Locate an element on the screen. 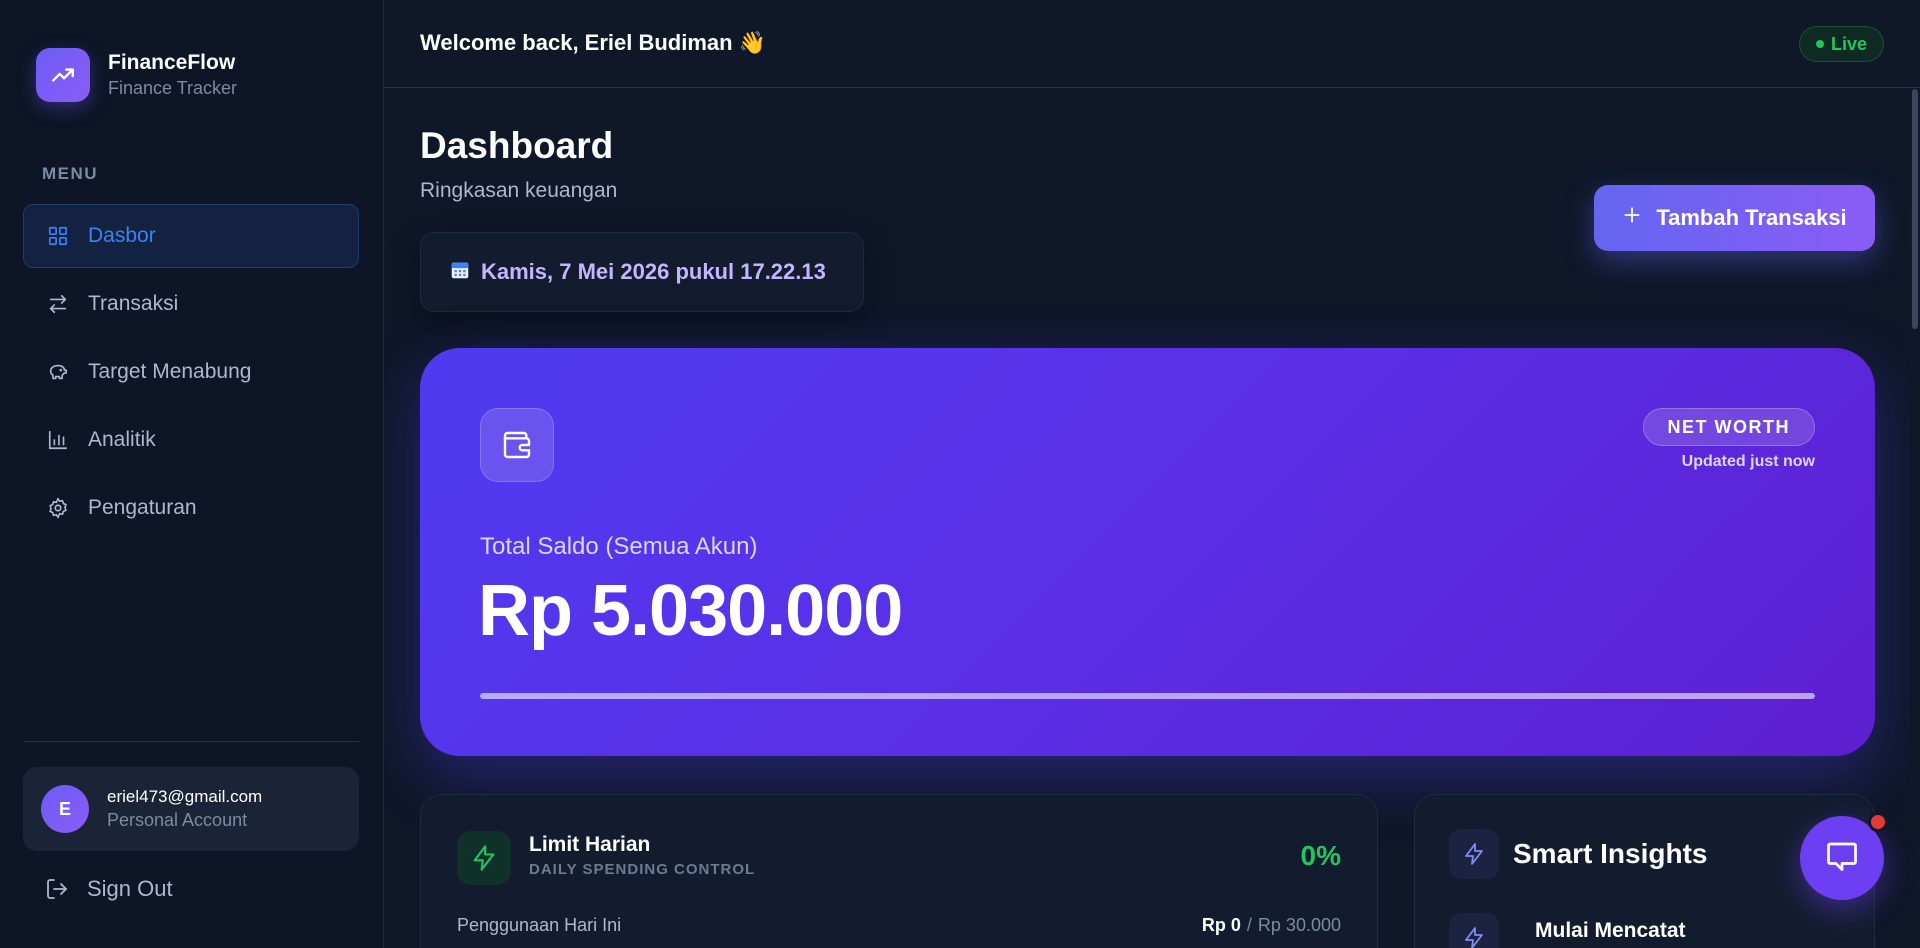 The image size is (1920, 948). usage-values: Rp 0/Rp 30.000 is located at coordinates (1271, 925).